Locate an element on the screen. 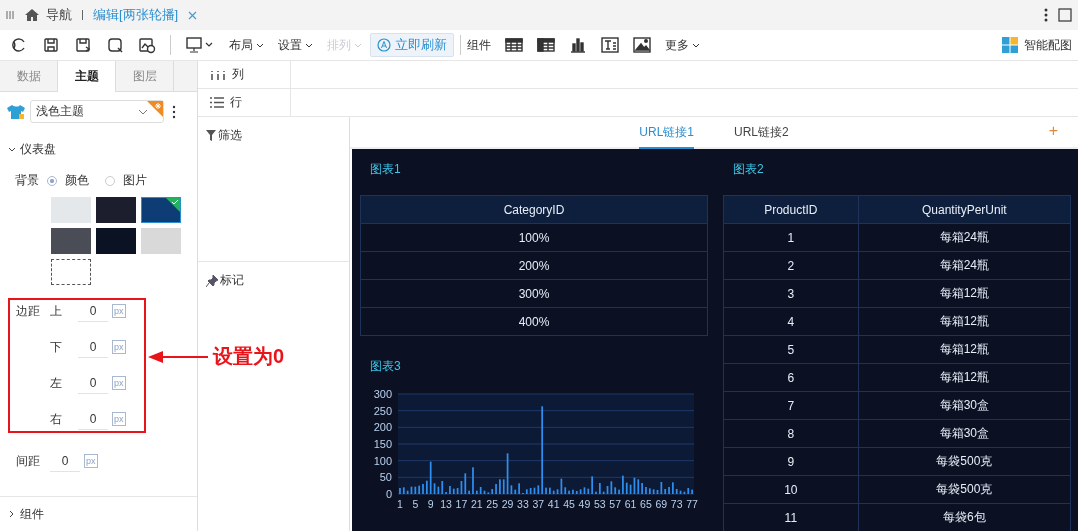 This screenshot has width=1078, height=531. toolbar-menu: 布局 is located at coordinates (246, 45).